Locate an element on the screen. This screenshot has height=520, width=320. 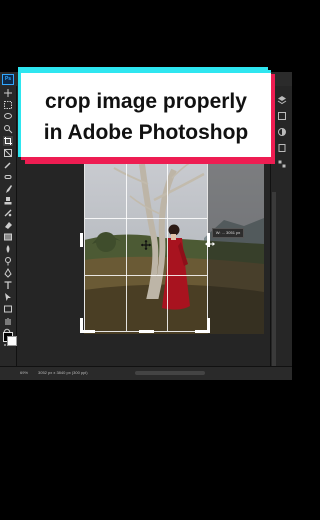
quick-select-icon is located at coordinates (8, 129).